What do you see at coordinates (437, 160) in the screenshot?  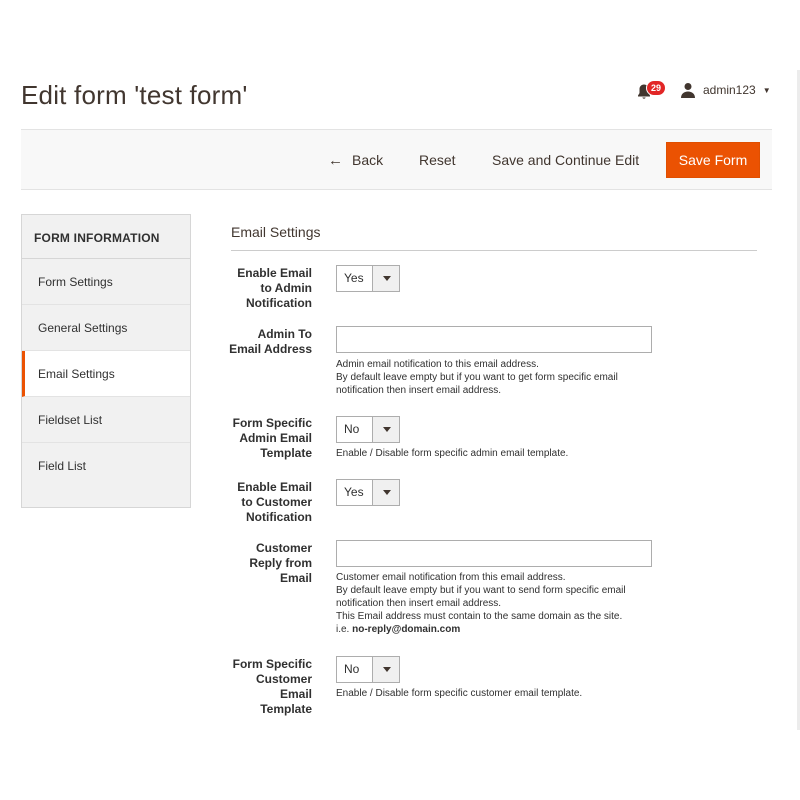 I see `reset-button: Reset` at bounding box center [437, 160].